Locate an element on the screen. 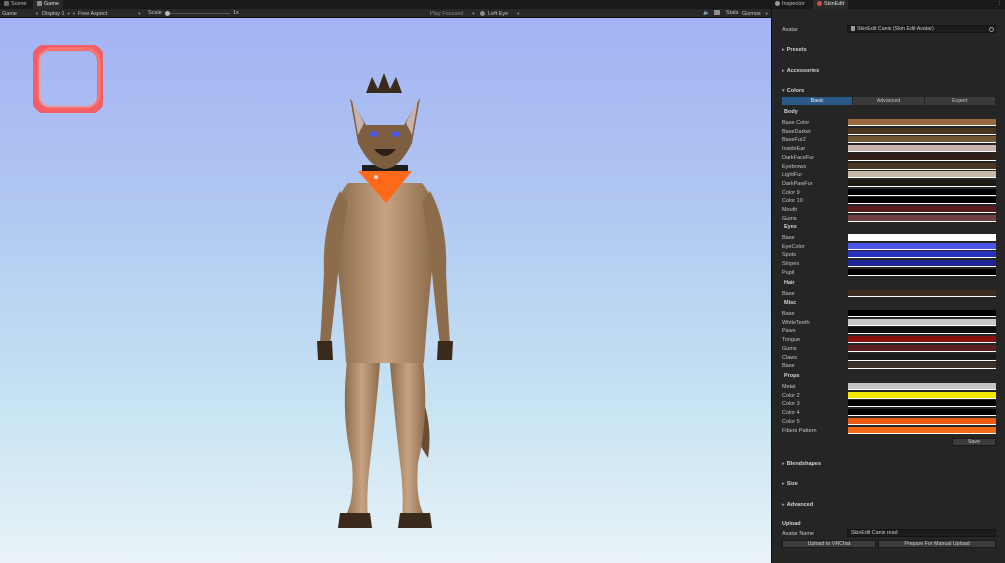  avatar-object-field: SkinEdit Canis (Skin Edit Avatar) is located at coordinates (921, 29).